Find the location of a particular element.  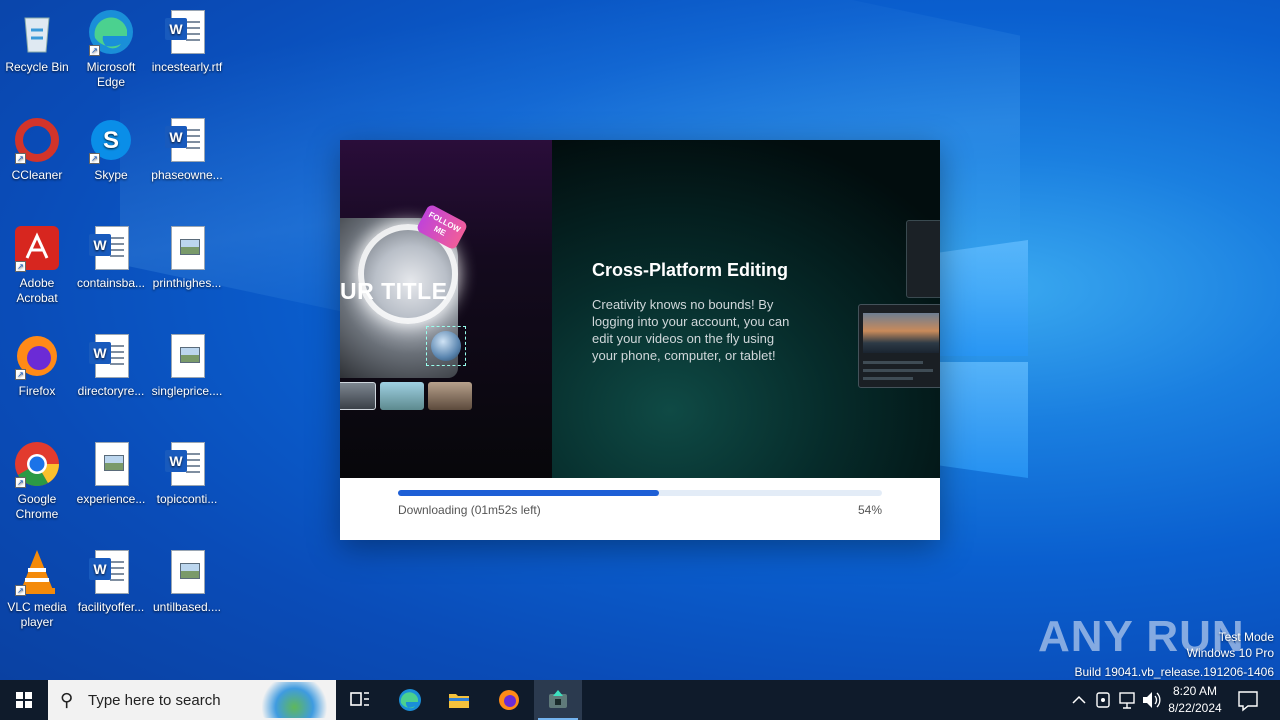

download-progress-bar is located at coordinates (640, 493).